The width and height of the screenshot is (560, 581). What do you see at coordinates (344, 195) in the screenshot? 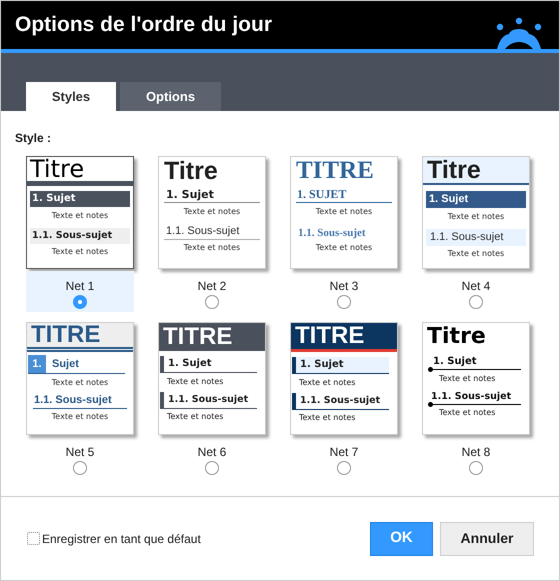
I see `thumbnail-topic: 1. SUJET` at bounding box center [344, 195].